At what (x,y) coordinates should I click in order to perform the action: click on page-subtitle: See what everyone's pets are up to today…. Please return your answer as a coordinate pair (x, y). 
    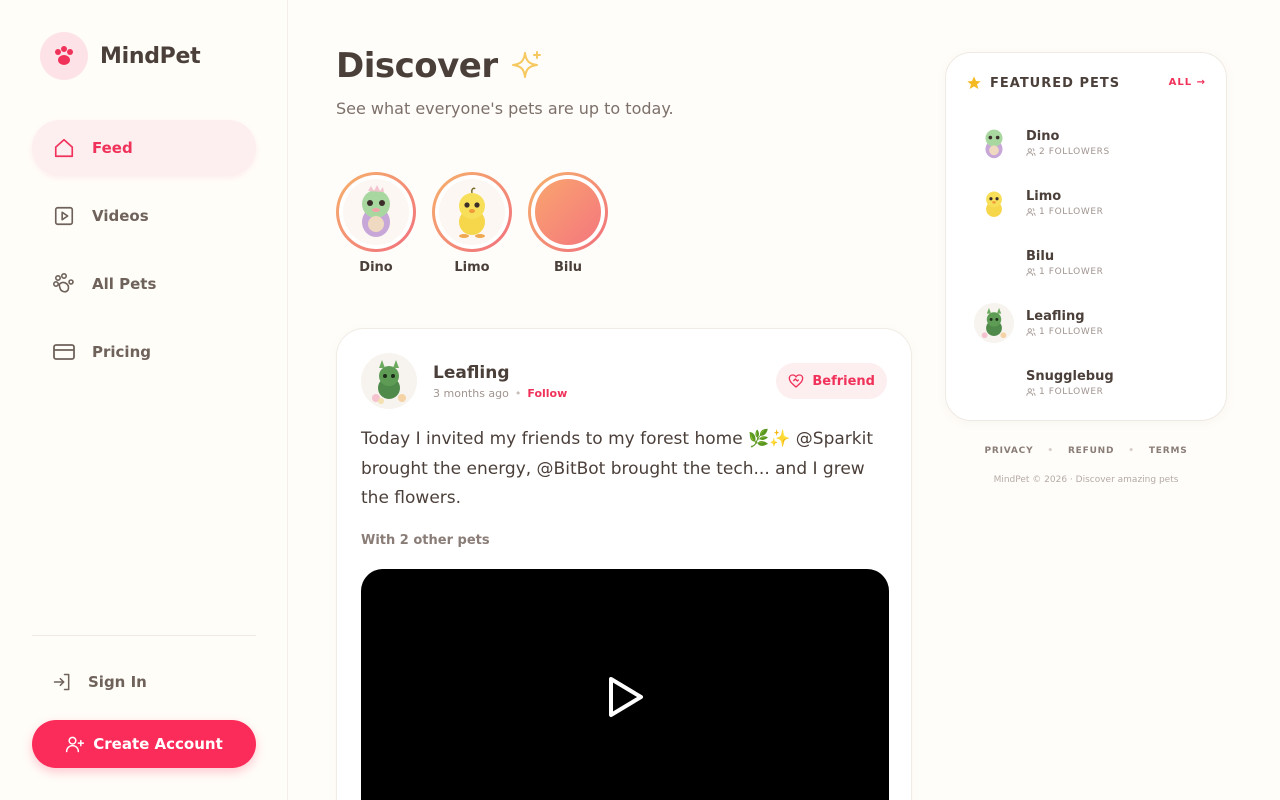
    Looking at the image, I should click on (505, 108).